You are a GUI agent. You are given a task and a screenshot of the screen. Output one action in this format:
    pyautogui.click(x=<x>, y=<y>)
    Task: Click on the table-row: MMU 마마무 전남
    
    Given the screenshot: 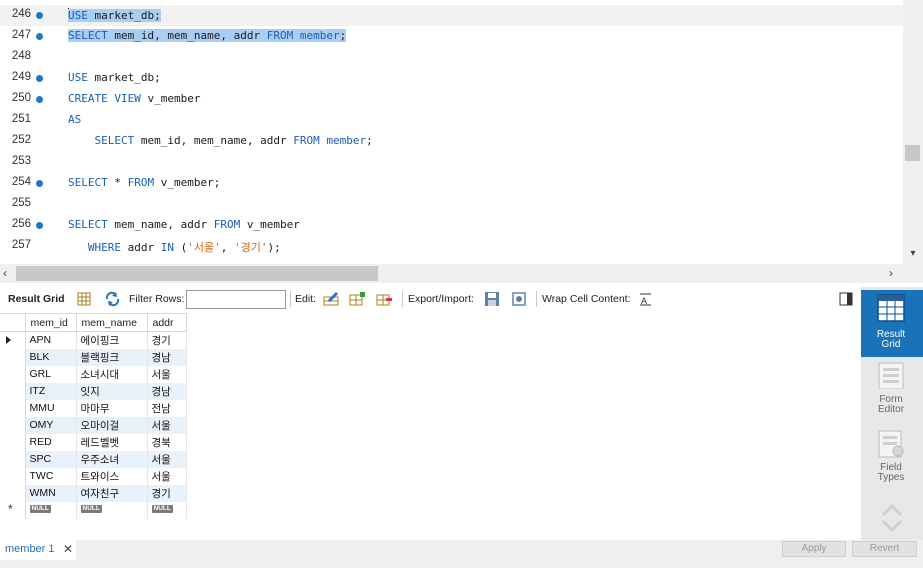 What is the action you would take?
    pyautogui.click(x=93, y=408)
    